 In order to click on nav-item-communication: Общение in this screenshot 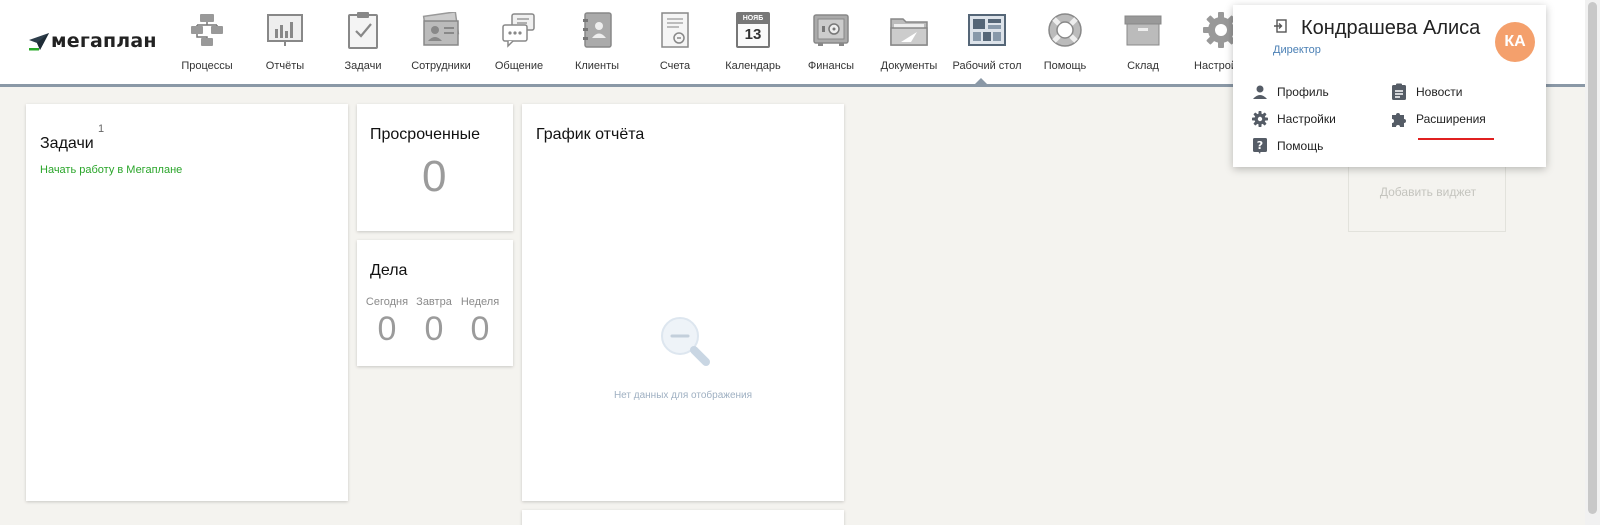, I will do `click(519, 43)`.